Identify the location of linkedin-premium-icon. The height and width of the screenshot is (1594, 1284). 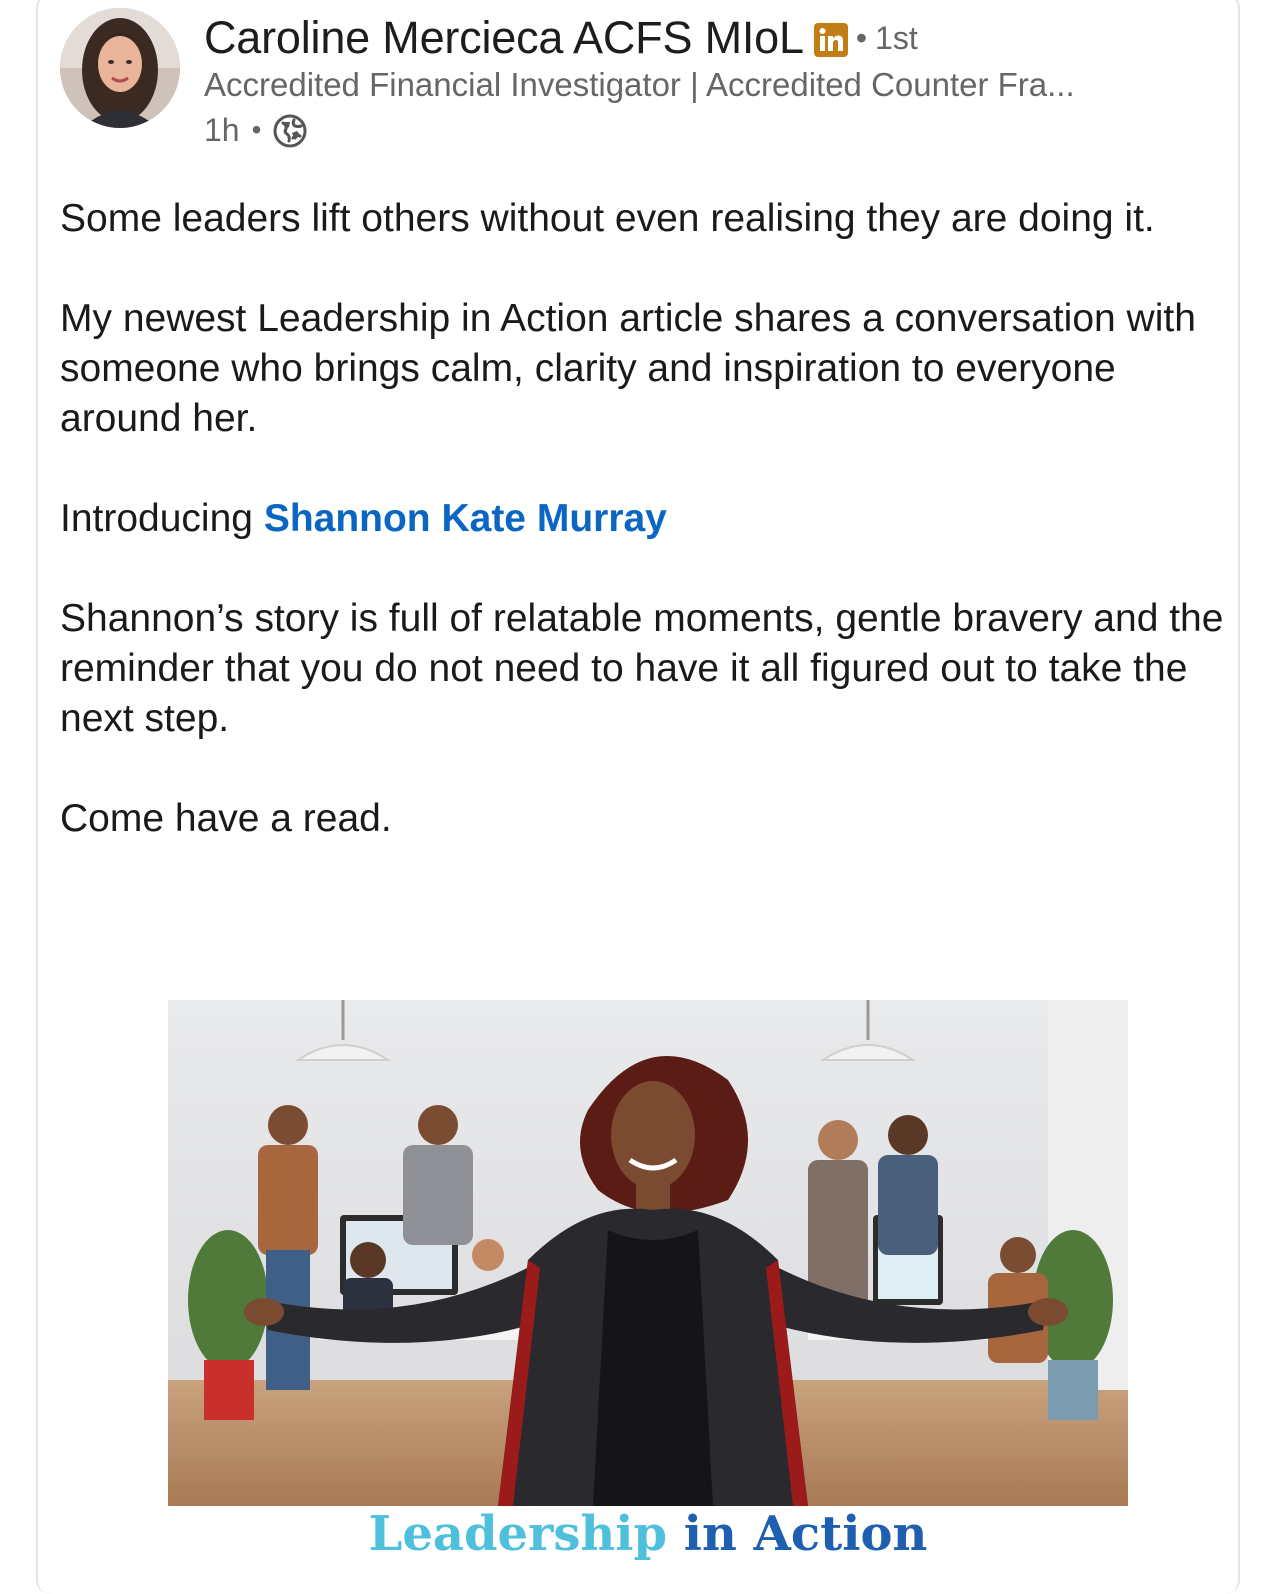
(830, 40).